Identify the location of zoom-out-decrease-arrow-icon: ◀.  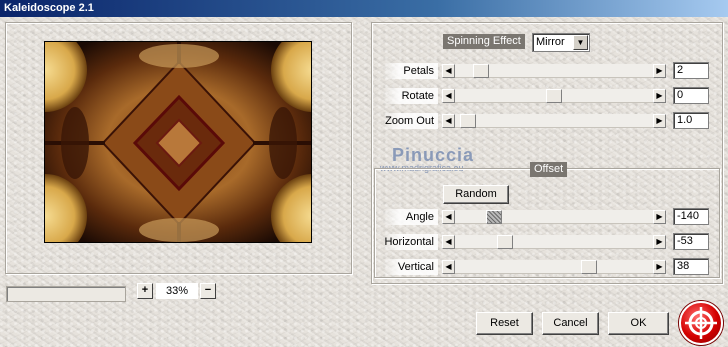
(448, 121).